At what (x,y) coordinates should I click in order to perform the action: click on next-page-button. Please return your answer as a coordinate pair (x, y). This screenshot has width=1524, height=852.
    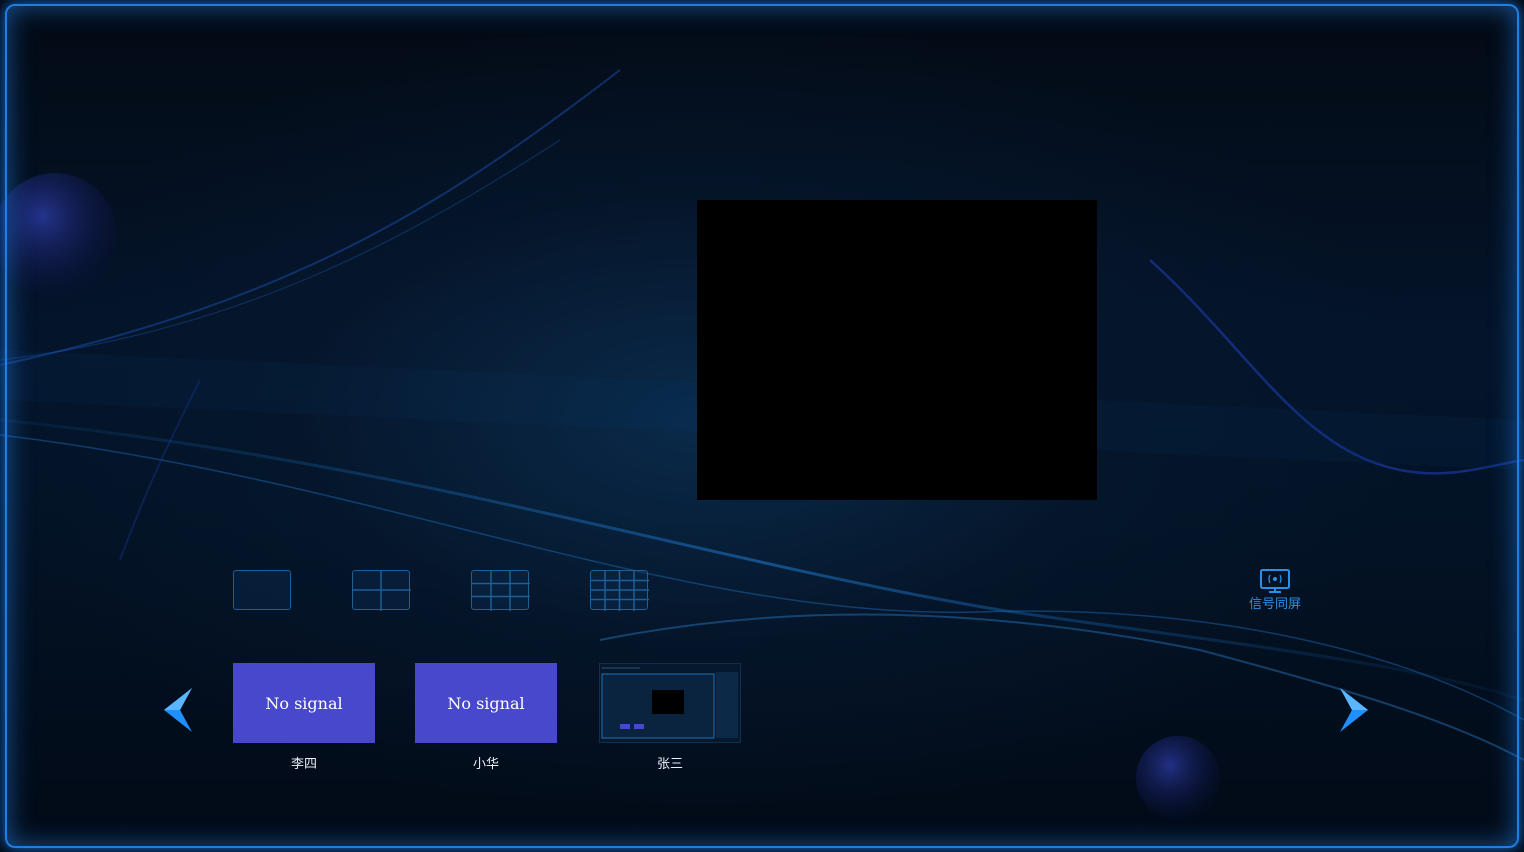
    Looking at the image, I should click on (1355, 710).